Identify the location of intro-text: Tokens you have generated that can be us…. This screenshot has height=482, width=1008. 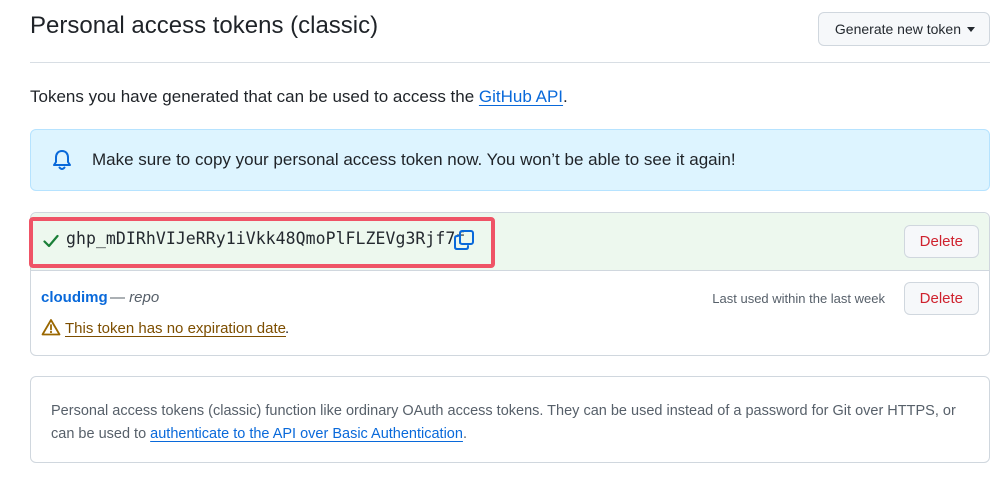
(299, 97).